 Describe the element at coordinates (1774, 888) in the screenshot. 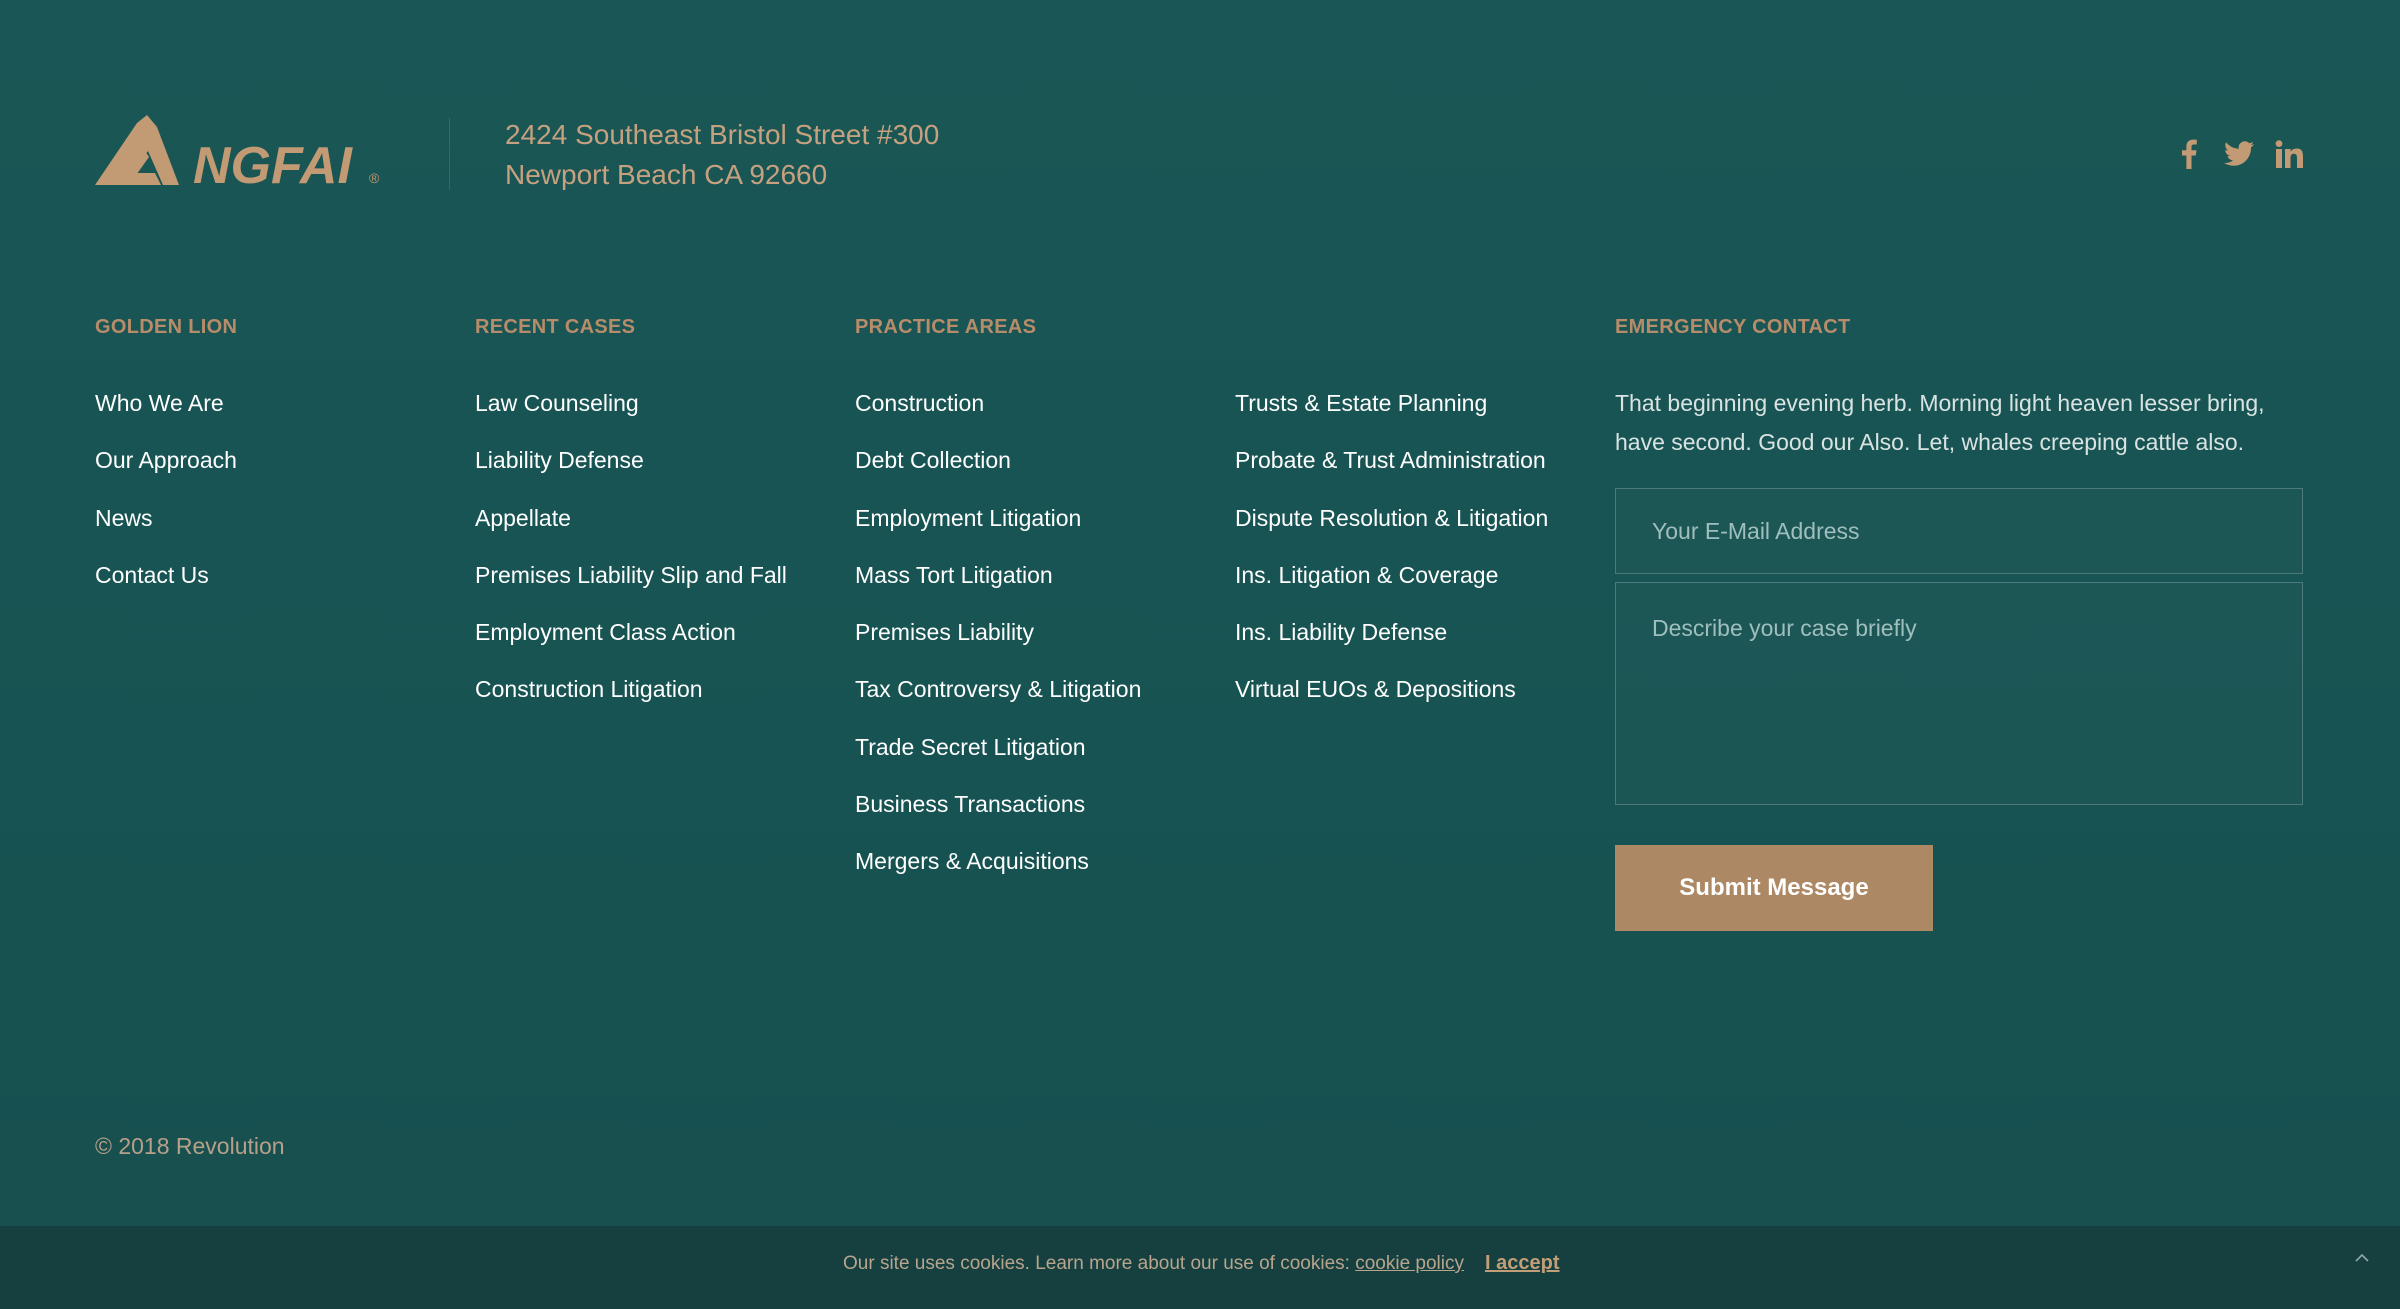

I see `submit-message-button: Submit Message` at that location.